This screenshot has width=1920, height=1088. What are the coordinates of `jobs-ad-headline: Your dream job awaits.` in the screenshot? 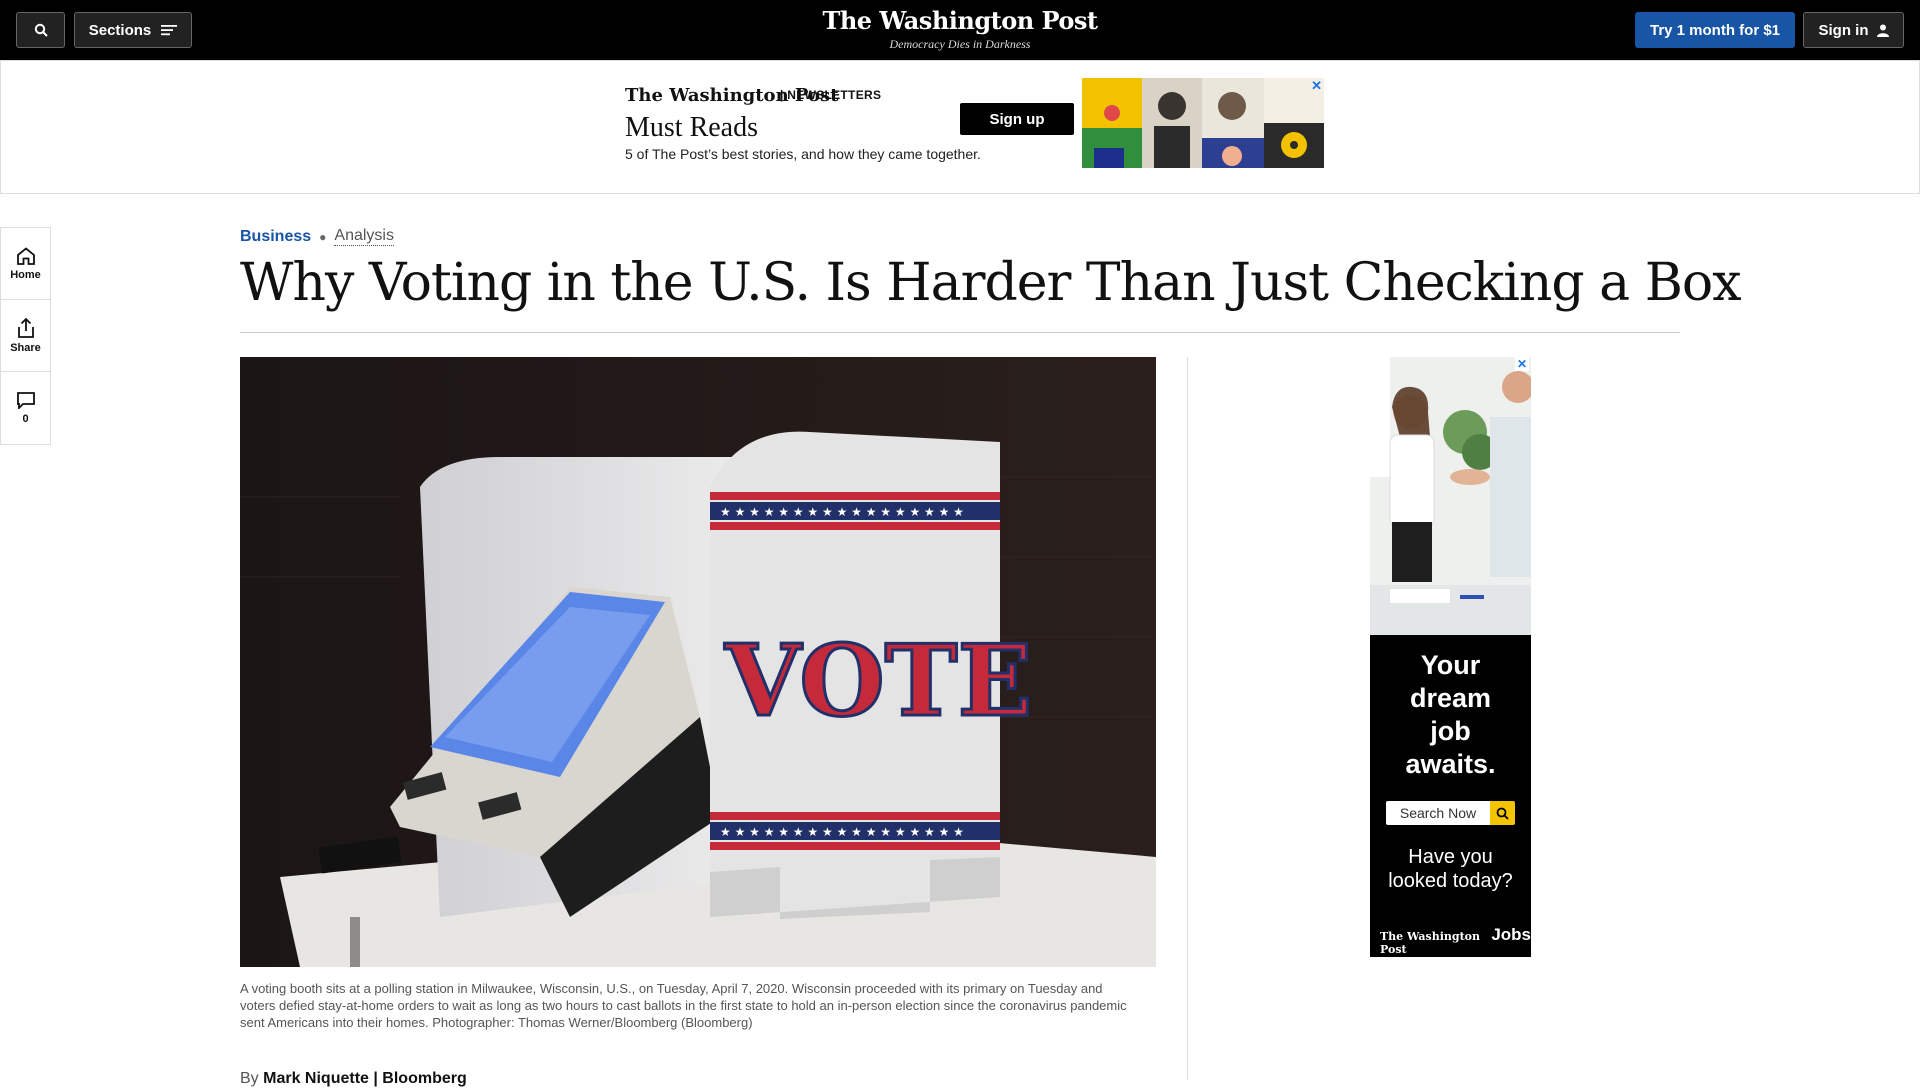 It's located at (1450, 714).